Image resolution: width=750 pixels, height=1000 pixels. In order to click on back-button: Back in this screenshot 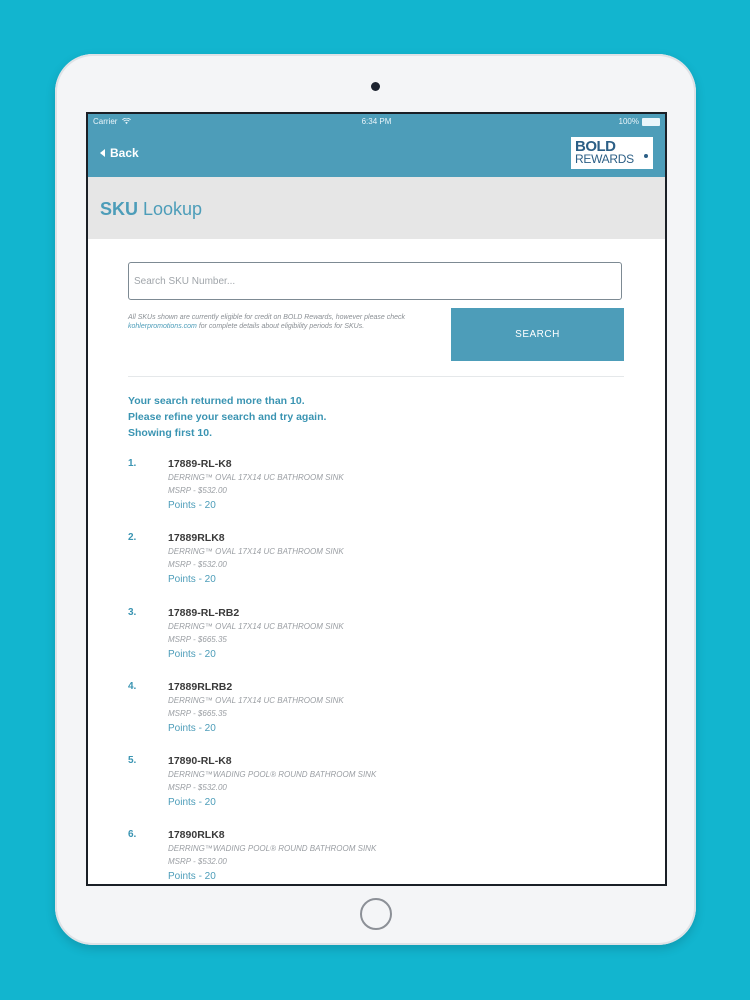, I will do `click(119, 153)`.